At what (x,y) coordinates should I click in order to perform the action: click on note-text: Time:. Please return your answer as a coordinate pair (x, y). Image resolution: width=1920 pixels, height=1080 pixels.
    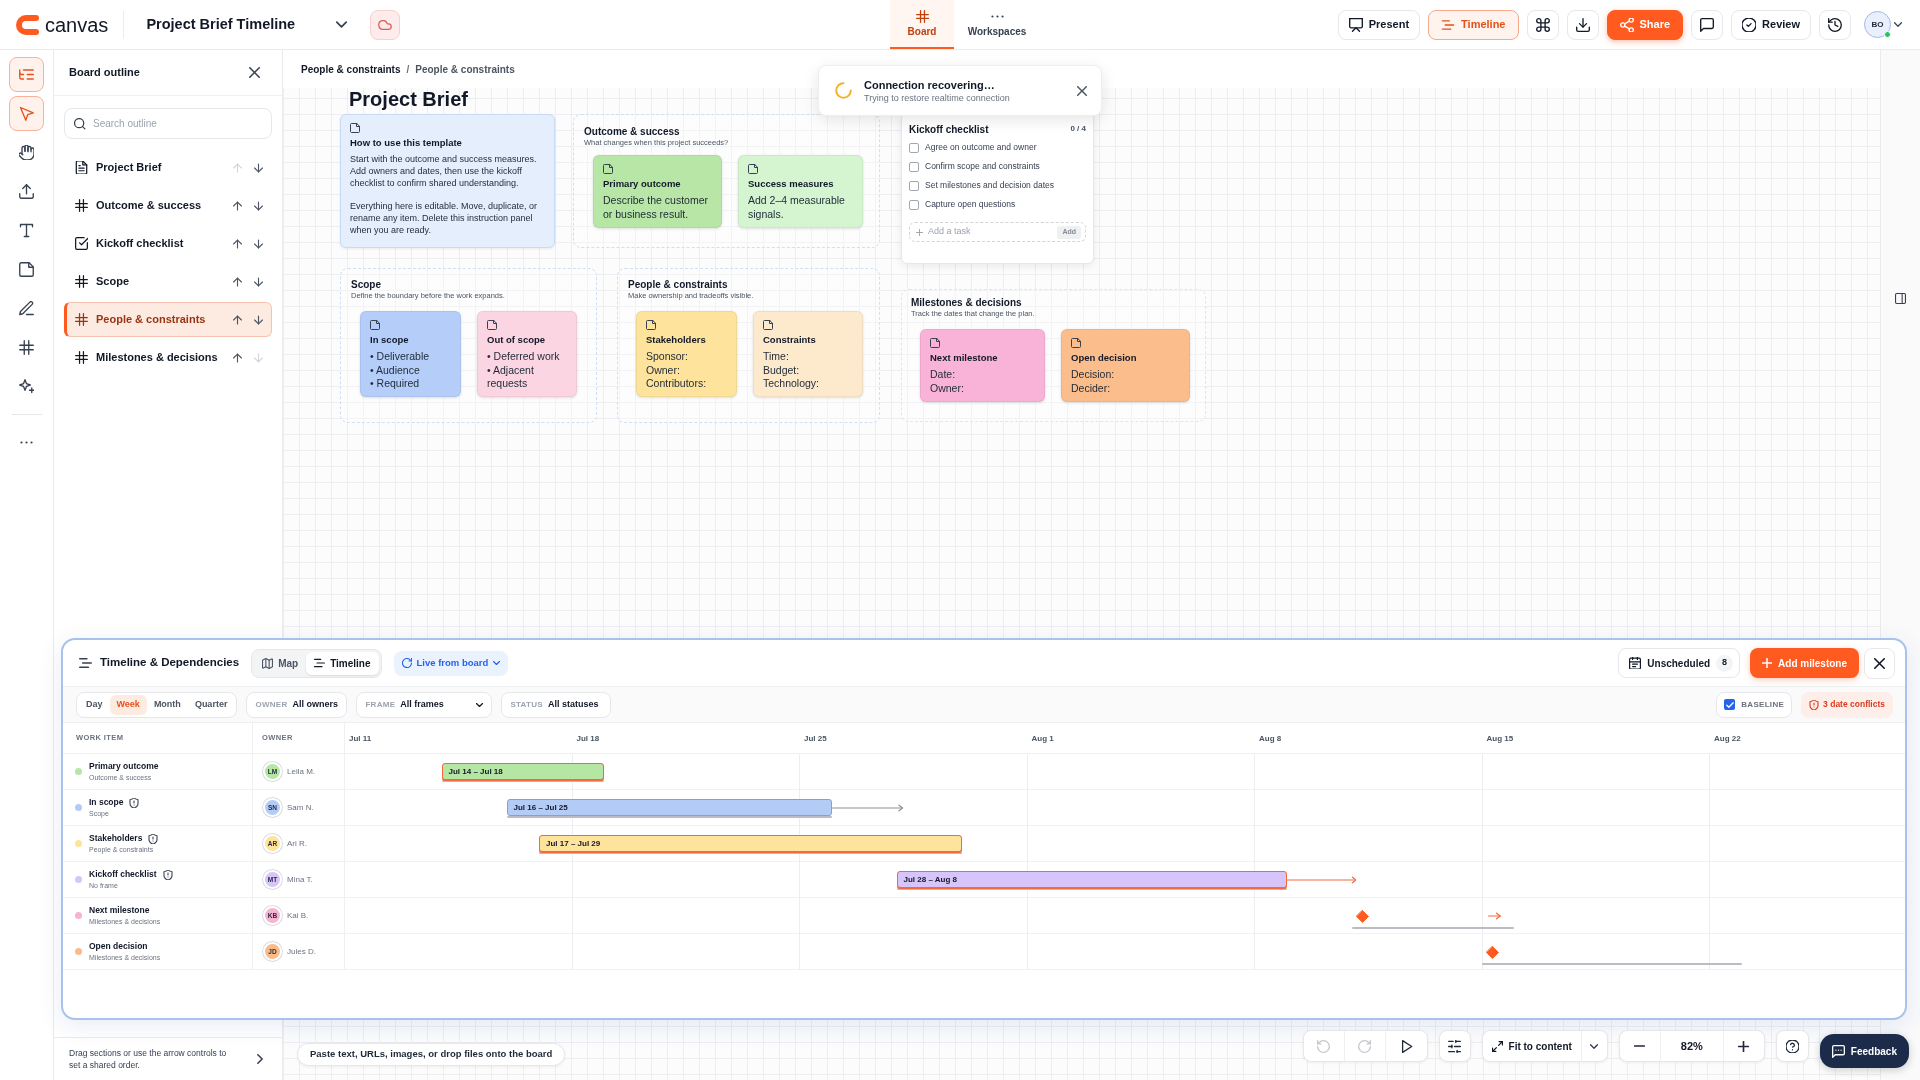
    Looking at the image, I should click on (776, 357).